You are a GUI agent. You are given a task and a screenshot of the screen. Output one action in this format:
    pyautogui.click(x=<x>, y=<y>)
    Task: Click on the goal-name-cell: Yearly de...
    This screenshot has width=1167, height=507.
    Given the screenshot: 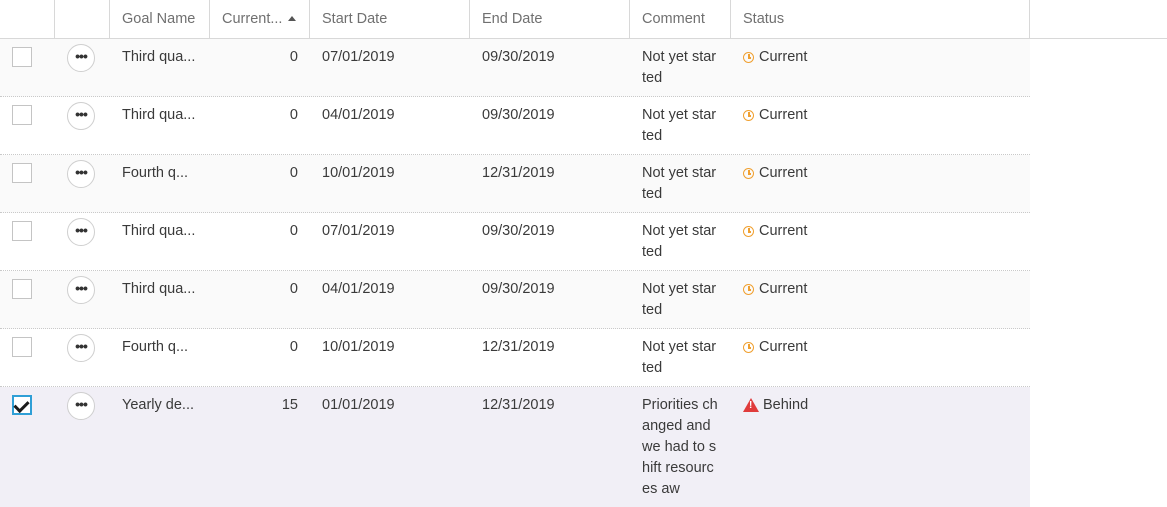 What is the action you would take?
    pyautogui.click(x=158, y=401)
    